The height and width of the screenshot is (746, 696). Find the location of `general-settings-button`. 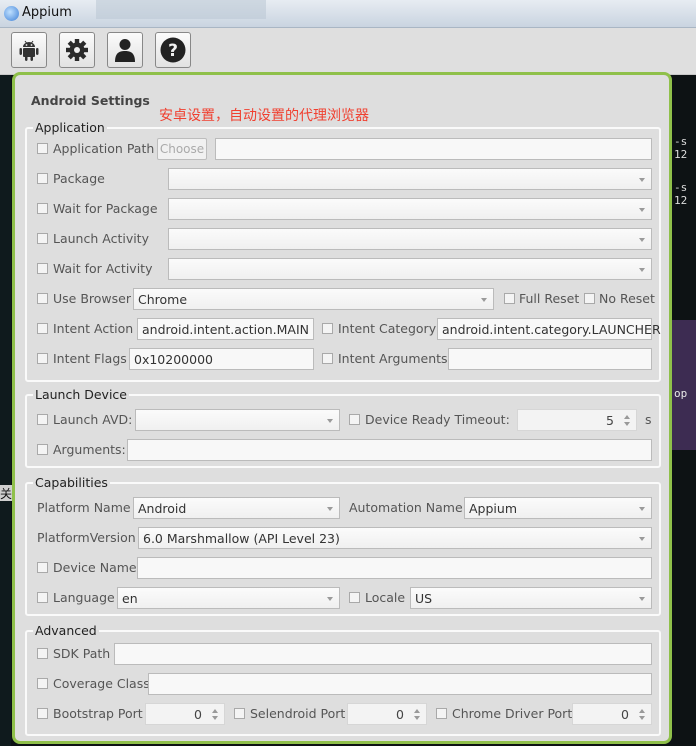

general-settings-button is located at coordinates (77, 50).